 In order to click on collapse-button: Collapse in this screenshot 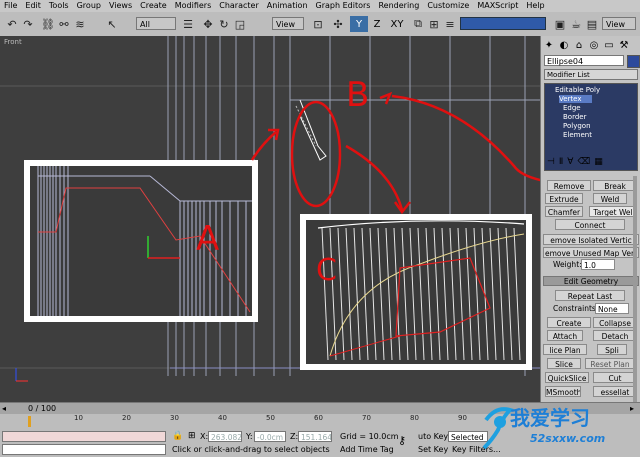, I will do `click(615, 322)`.